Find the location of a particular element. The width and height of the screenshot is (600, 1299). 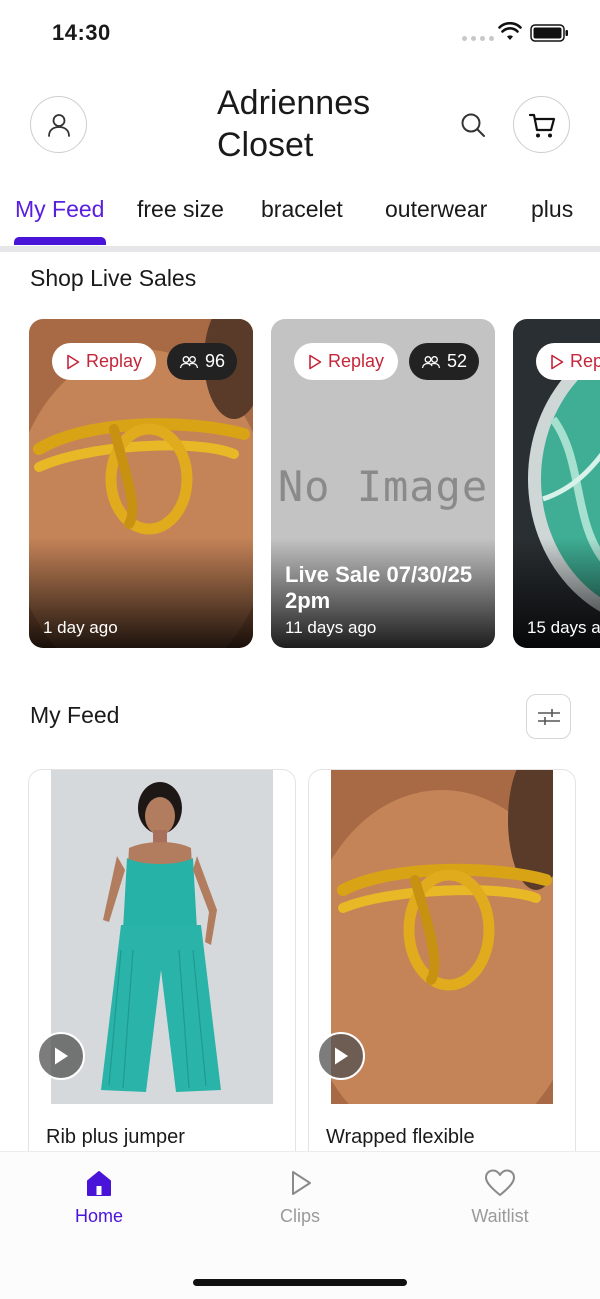

header: Adriennes Closet is located at coordinates (300, 124).